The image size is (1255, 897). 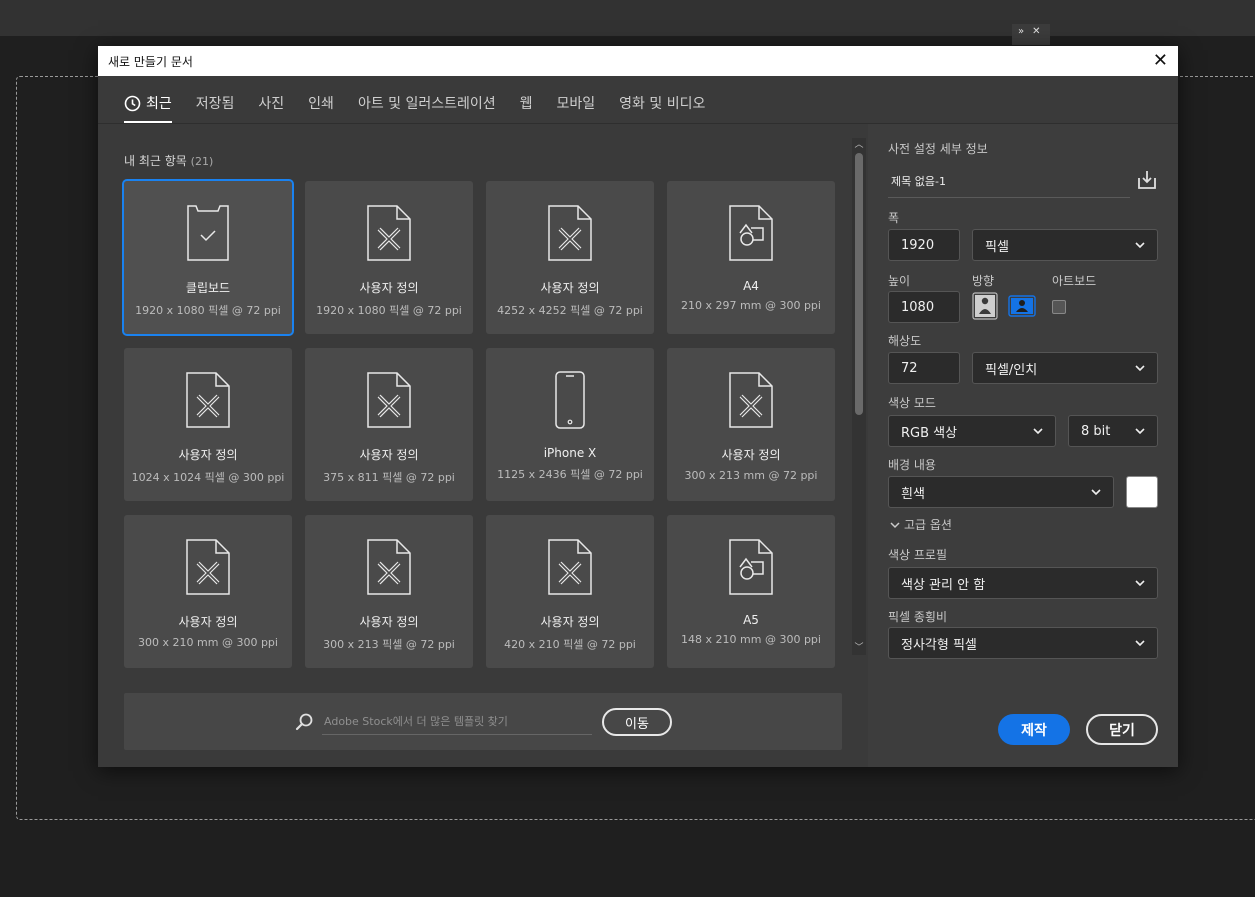 I want to click on close-button: 닫기, so click(x=1122, y=729).